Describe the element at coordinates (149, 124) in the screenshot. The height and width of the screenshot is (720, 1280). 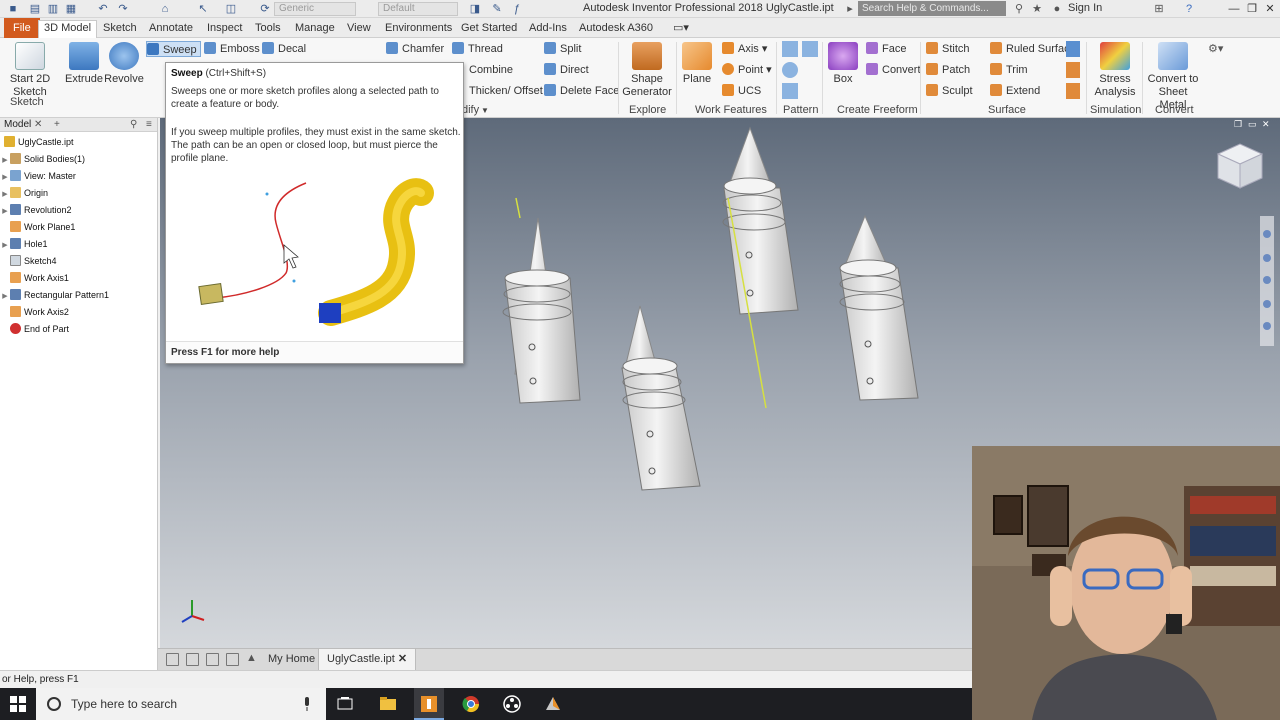
I see `browser-menu-icon: ≡` at that location.